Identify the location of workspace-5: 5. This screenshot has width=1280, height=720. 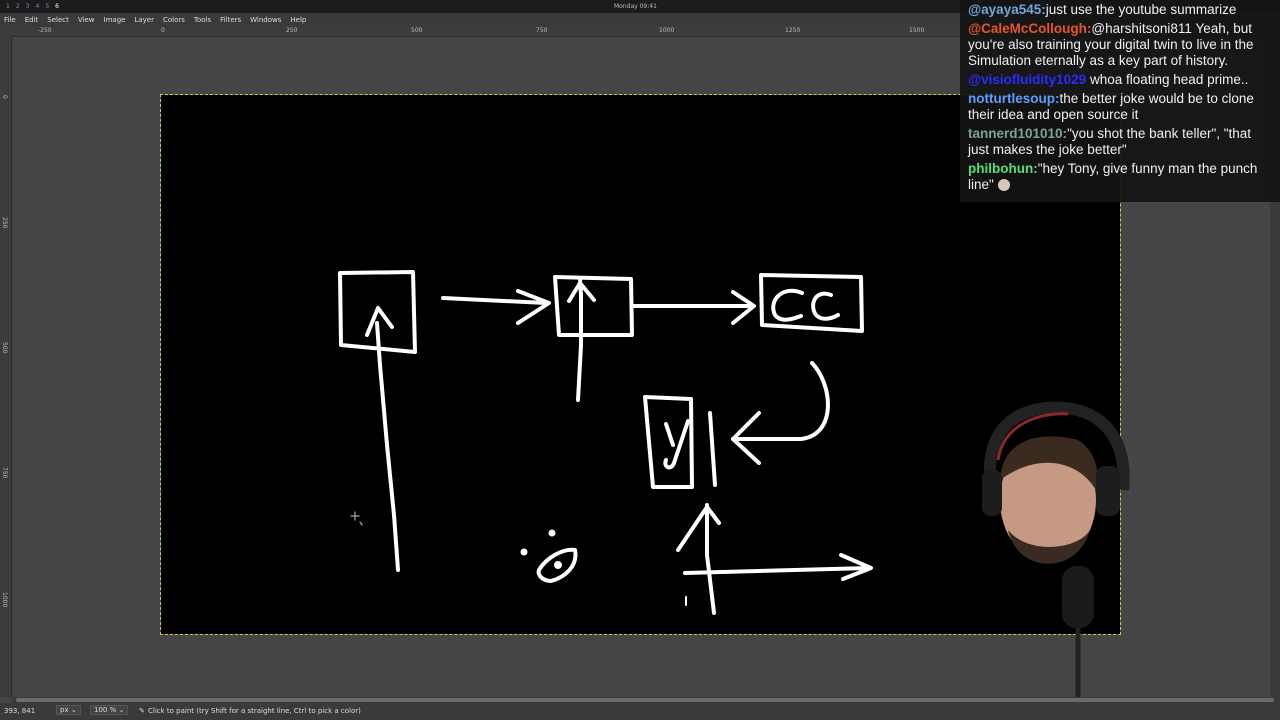
(47, 6).